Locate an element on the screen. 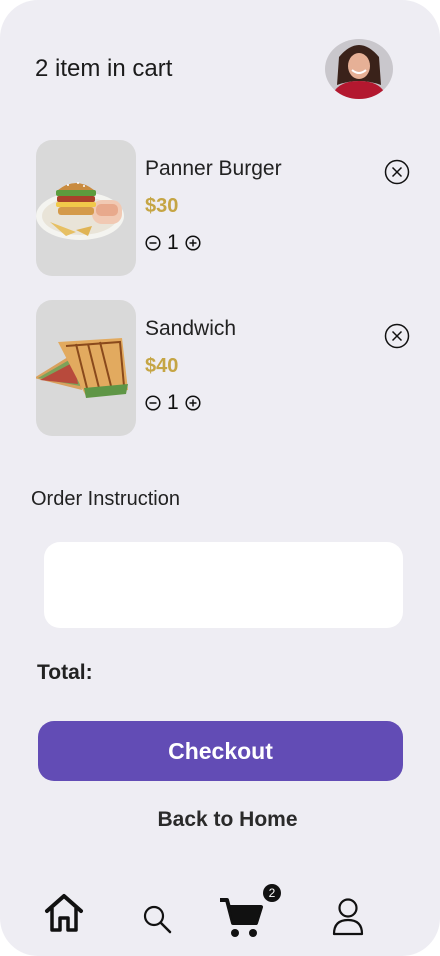  item-name: Panner Burger is located at coordinates (213, 168).